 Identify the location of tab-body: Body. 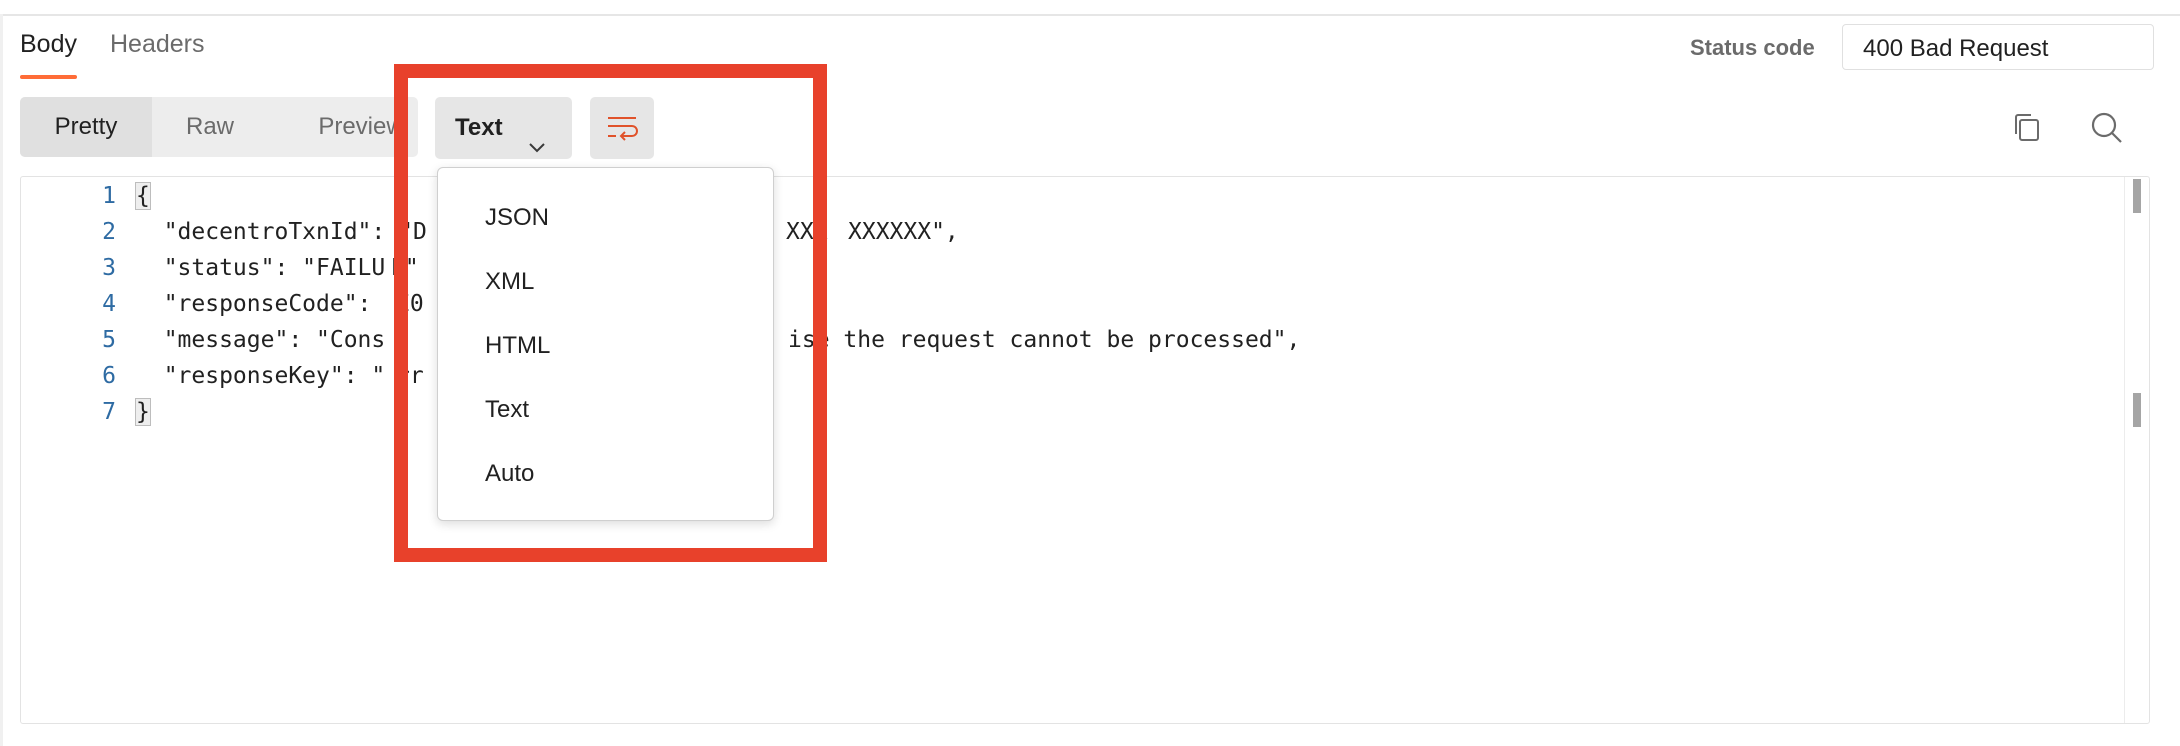
(48, 44).